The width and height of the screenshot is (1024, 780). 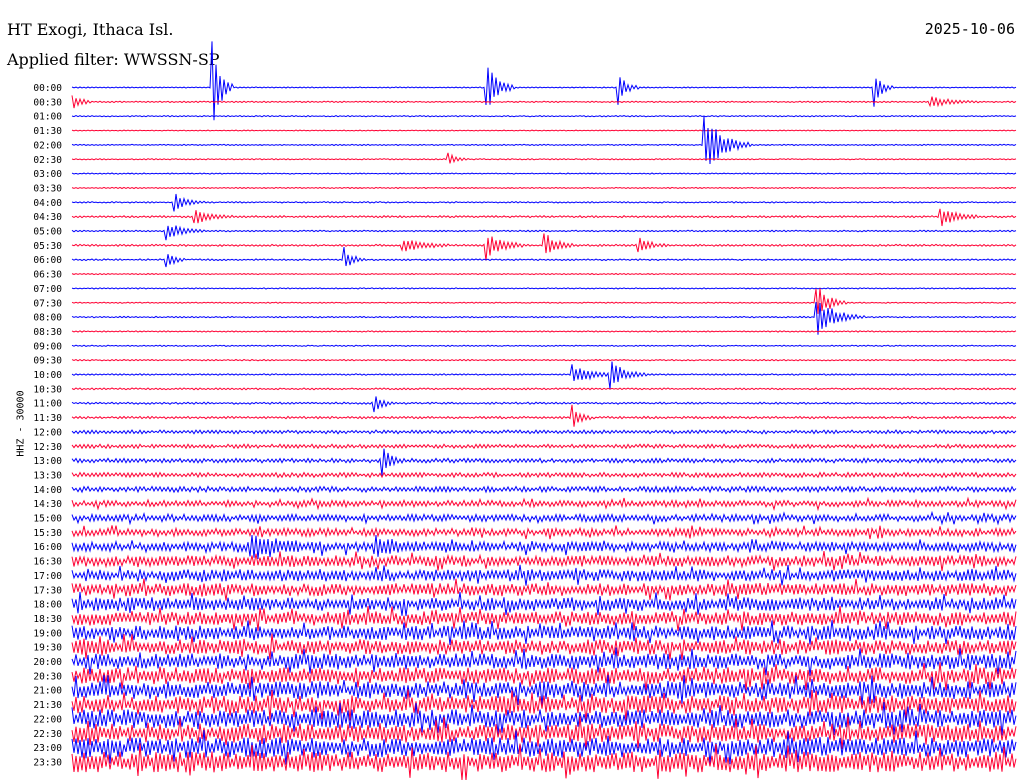 I want to click on row-label-1530: 15:30, so click(x=47, y=533).